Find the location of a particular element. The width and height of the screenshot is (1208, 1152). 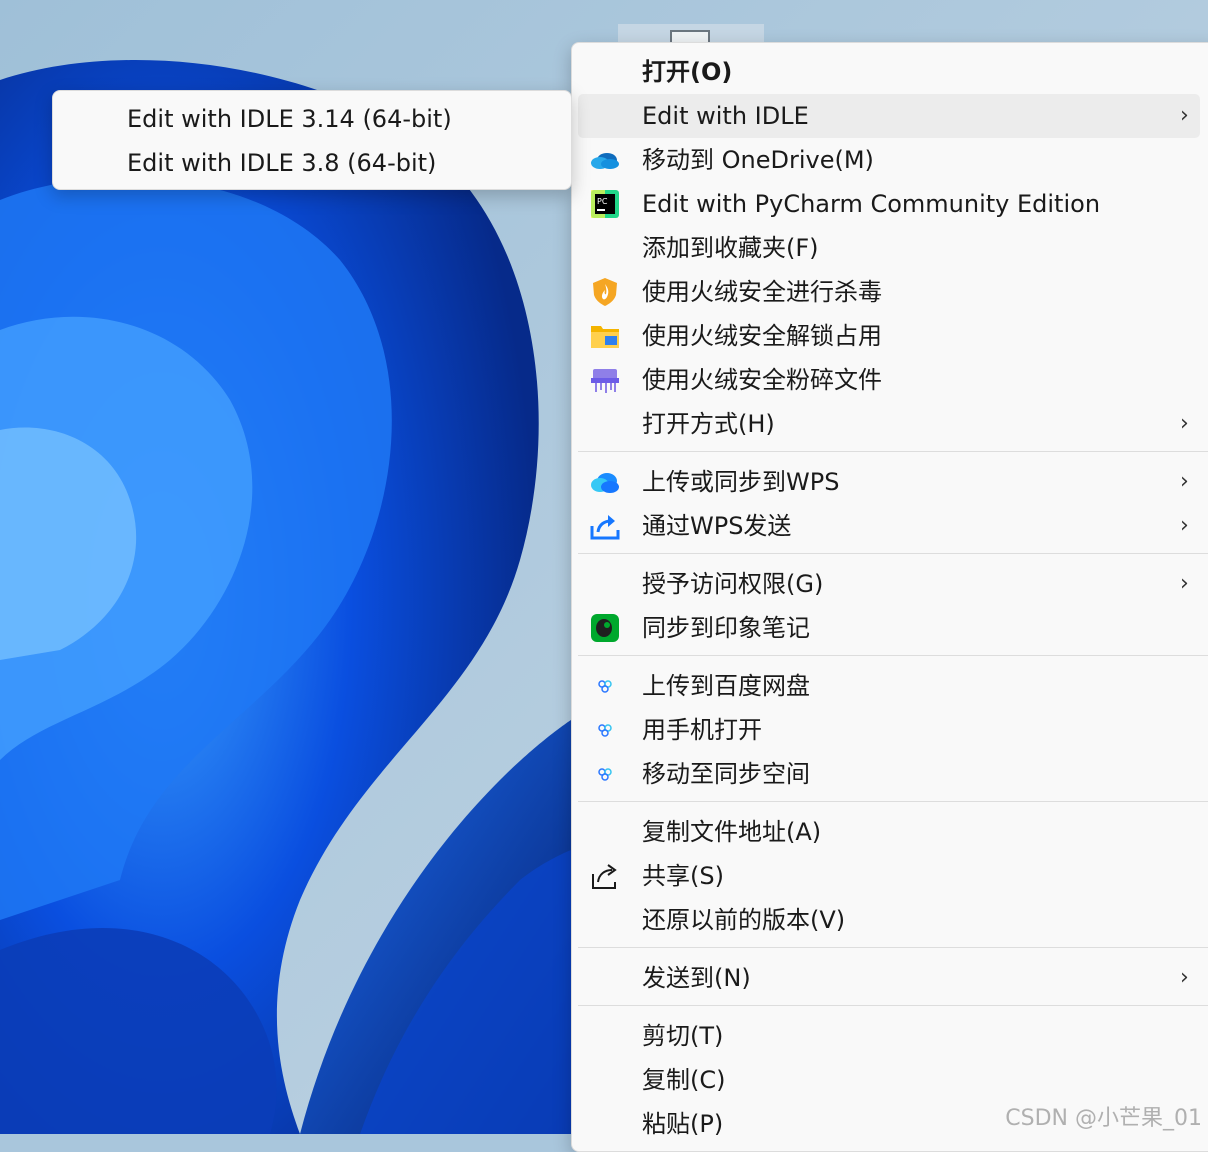

menu-item-copy-path: 复制文件地址(A) is located at coordinates (889, 832).